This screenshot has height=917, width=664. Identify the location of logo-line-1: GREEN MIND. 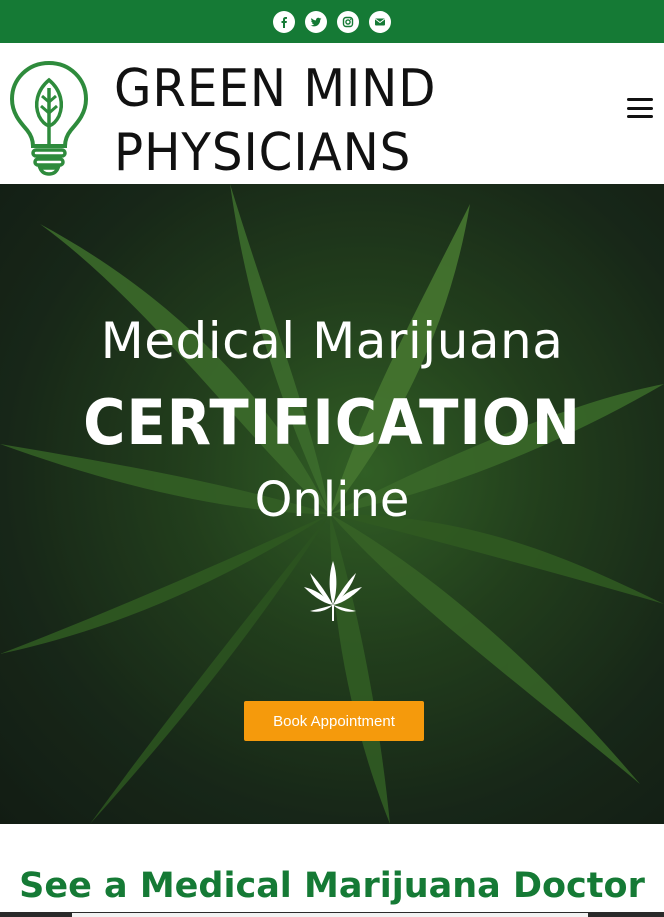
(275, 89).